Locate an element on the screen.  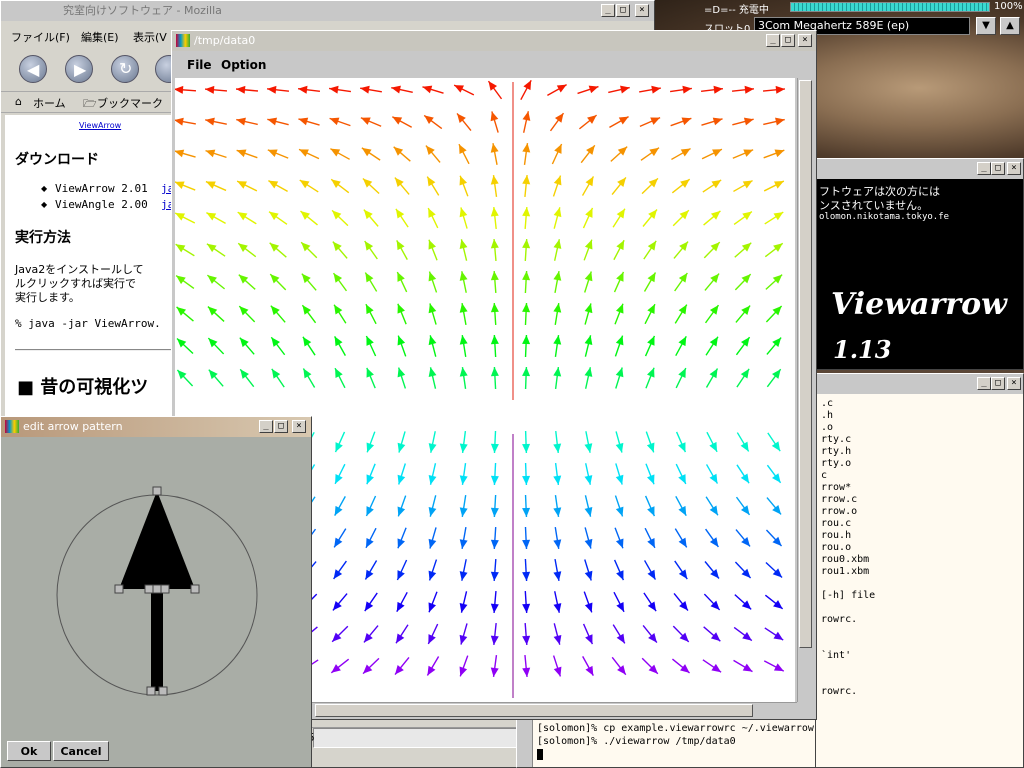
viewer-vscroll-thumb is located at coordinates (805, 364).